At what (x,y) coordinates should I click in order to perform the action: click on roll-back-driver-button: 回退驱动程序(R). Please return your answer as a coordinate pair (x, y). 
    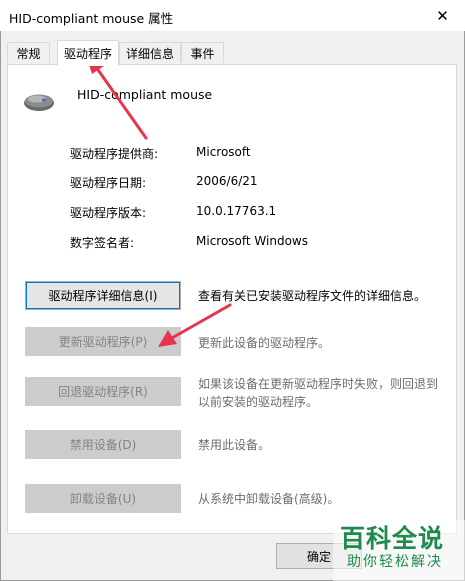
    Looking at the image, I should click on (103, 391).